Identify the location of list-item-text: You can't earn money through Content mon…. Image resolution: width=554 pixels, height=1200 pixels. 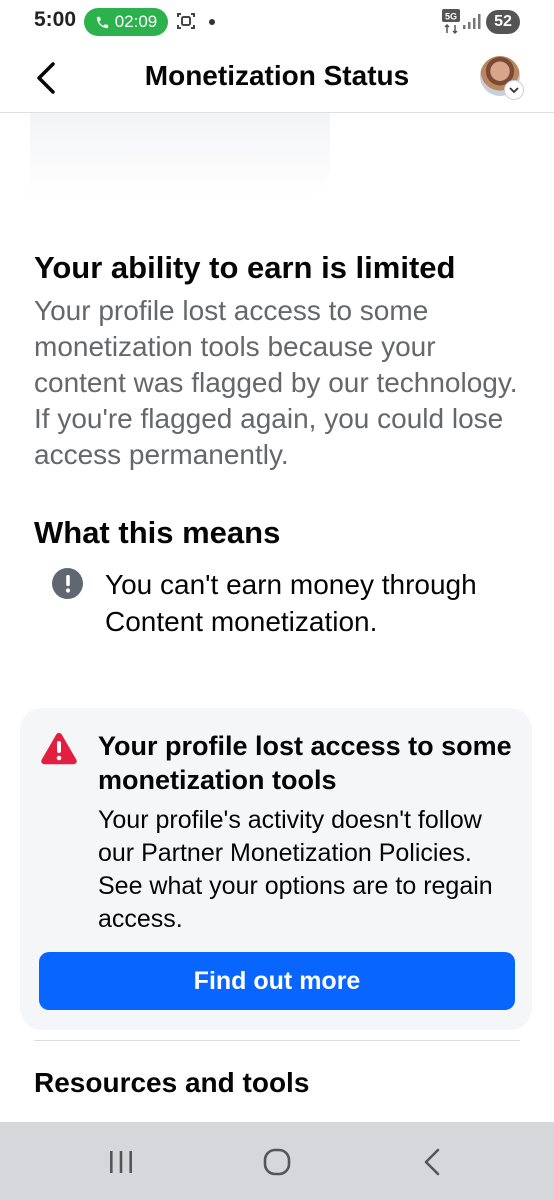
(291, 603).